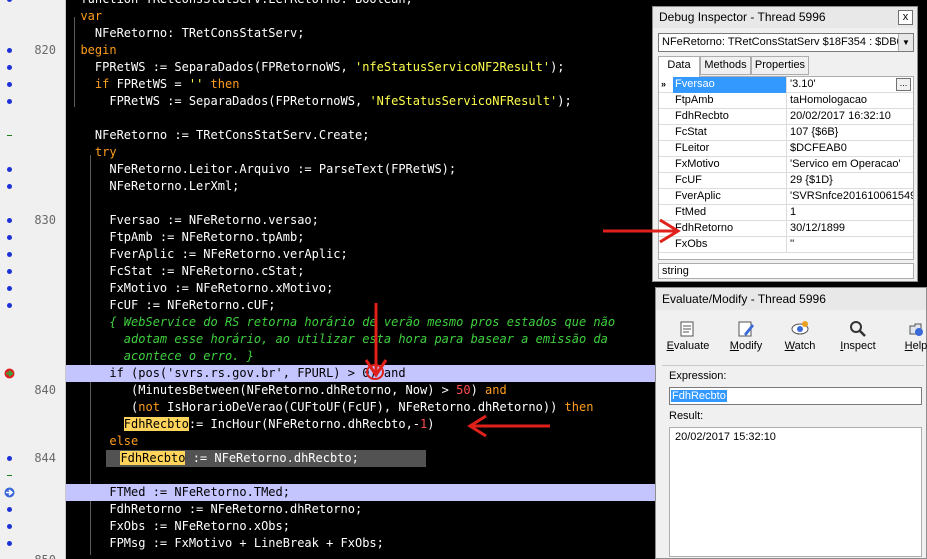 The height and width of the screenshot is (559, 927). I want to click on annotation-arrows, so click(522, 328).